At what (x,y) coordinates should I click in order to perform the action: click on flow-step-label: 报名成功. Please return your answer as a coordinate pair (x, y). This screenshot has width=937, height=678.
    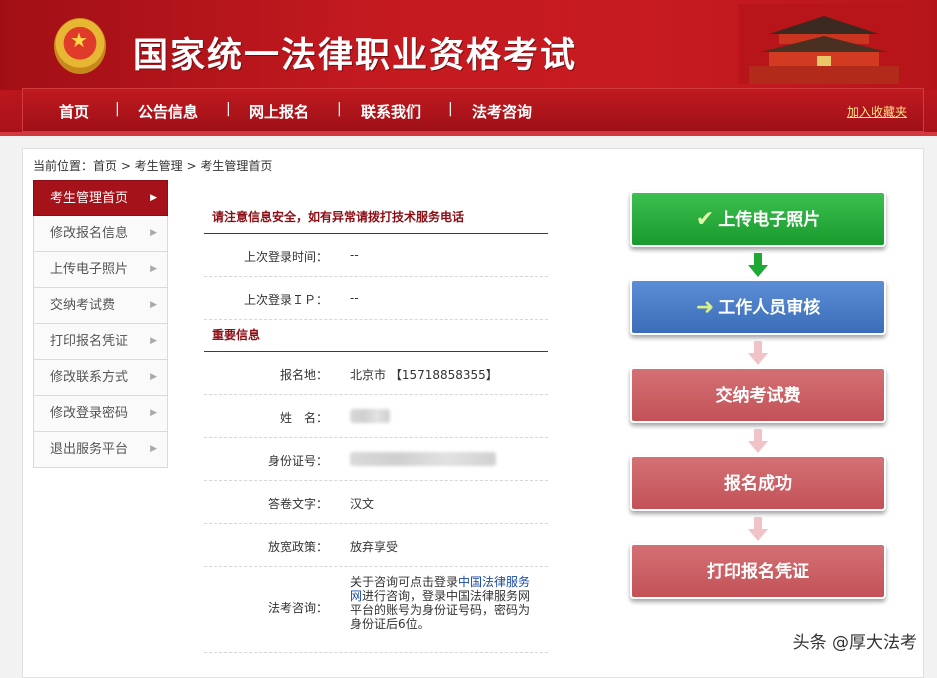
    Looking at the image, I should click on (758, 484).